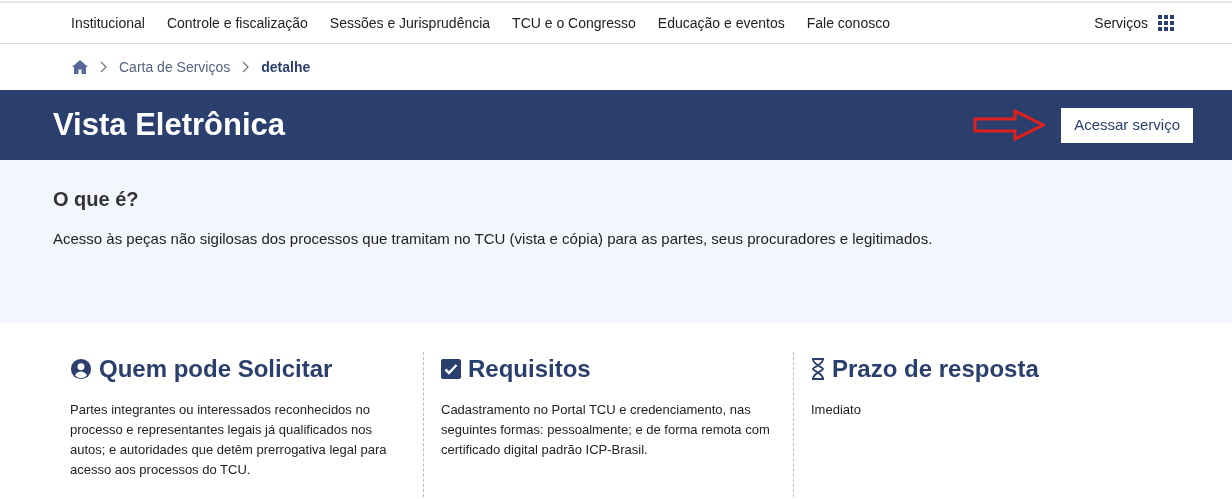 Image resolution: width=1232 pixels, height=499 pixels. Describe the element at coordinates (229, 440) in the screenshot. I see `card-text: Partes integrantes ou interessados reconhecidos no processo e representantes legais já qualificados nos autos; e autoridades que detêm prerrogativa legal para acesso aos processos do TCU.` at that location.